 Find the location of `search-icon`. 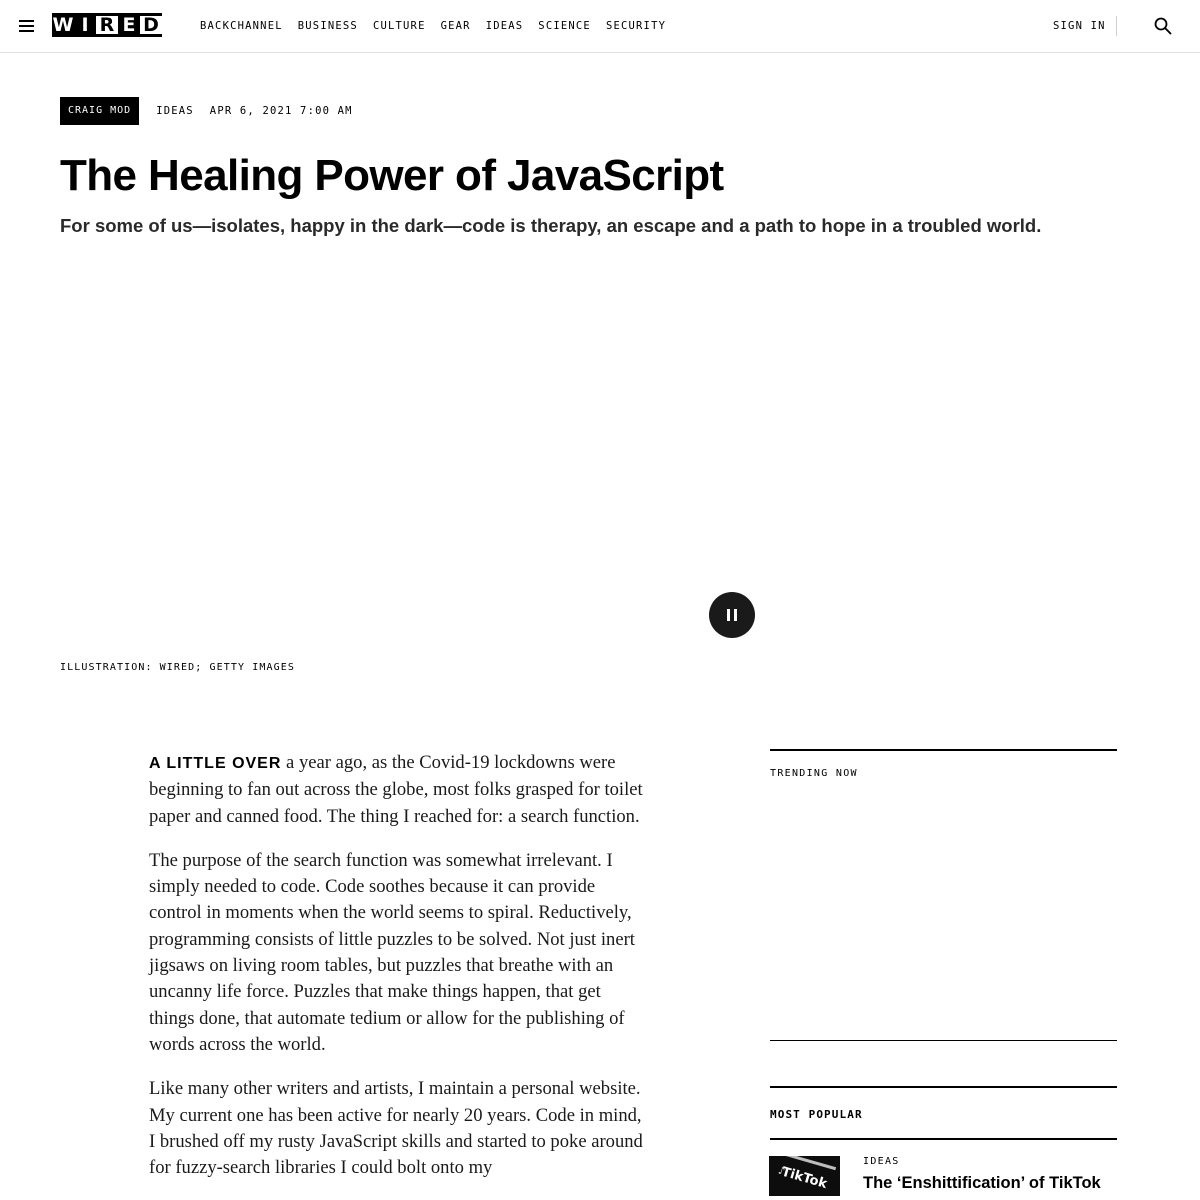

search-icon is located at coordinates (1163, 26).